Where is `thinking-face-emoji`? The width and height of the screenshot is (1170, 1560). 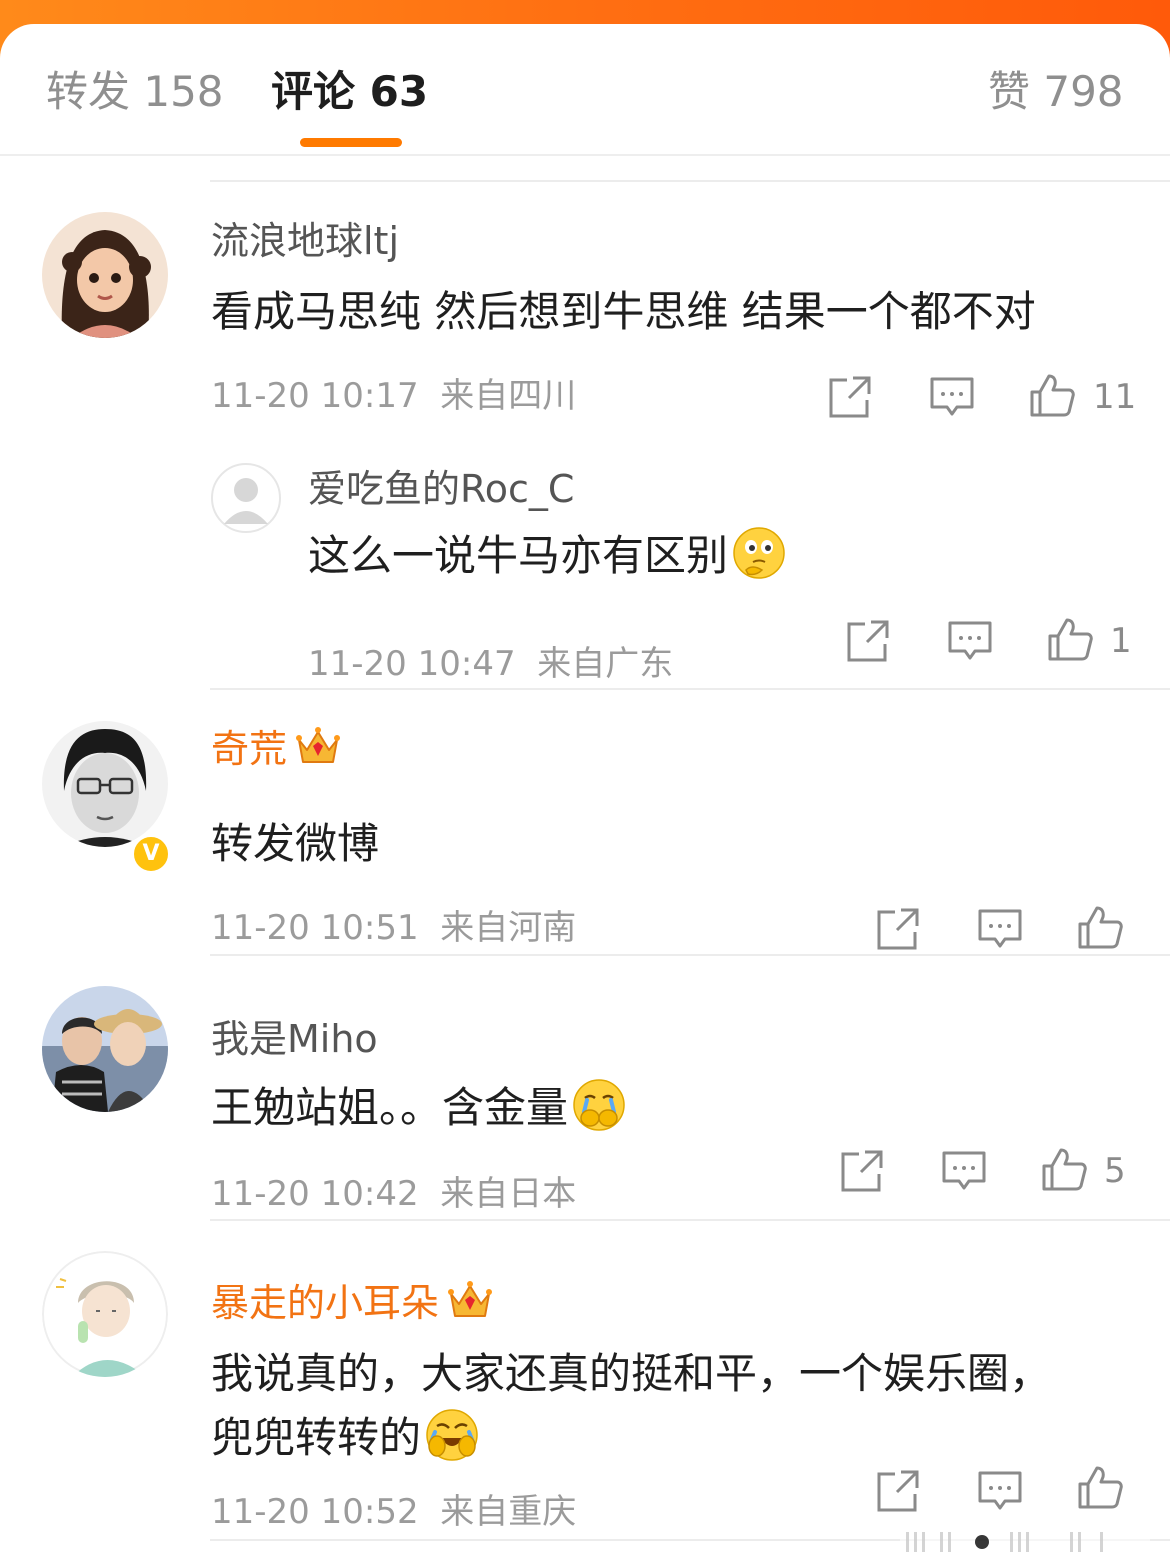
thinking-face-emoji is located at coordinates (759, 553).